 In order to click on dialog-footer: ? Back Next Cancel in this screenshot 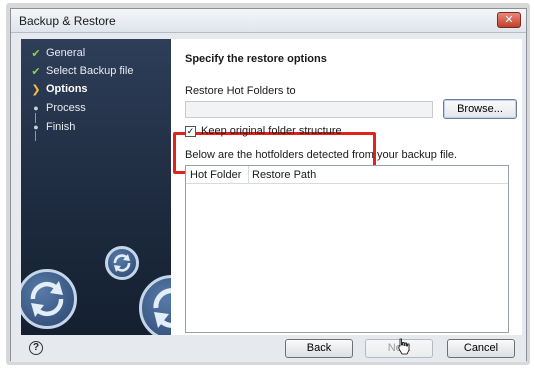, I will do `click(268, 348)`.